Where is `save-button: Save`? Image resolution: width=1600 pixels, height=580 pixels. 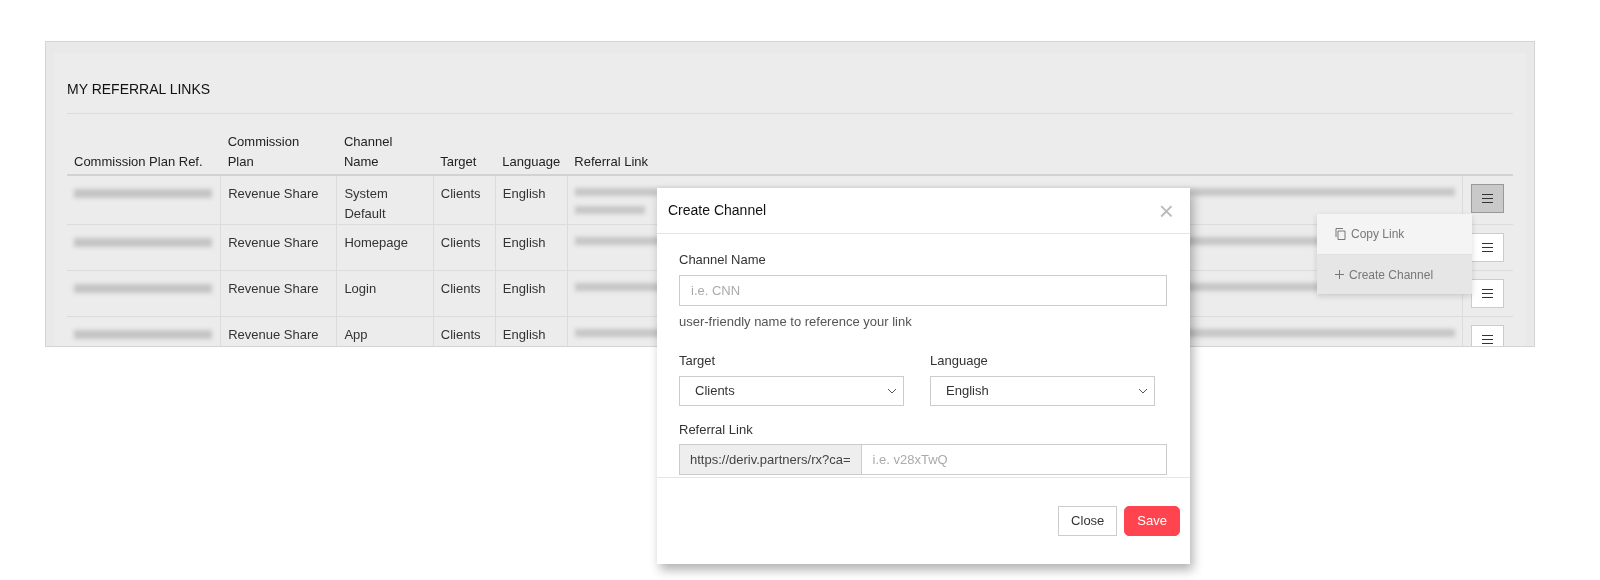 save-button: Save is located at coordinates (1152, 521).